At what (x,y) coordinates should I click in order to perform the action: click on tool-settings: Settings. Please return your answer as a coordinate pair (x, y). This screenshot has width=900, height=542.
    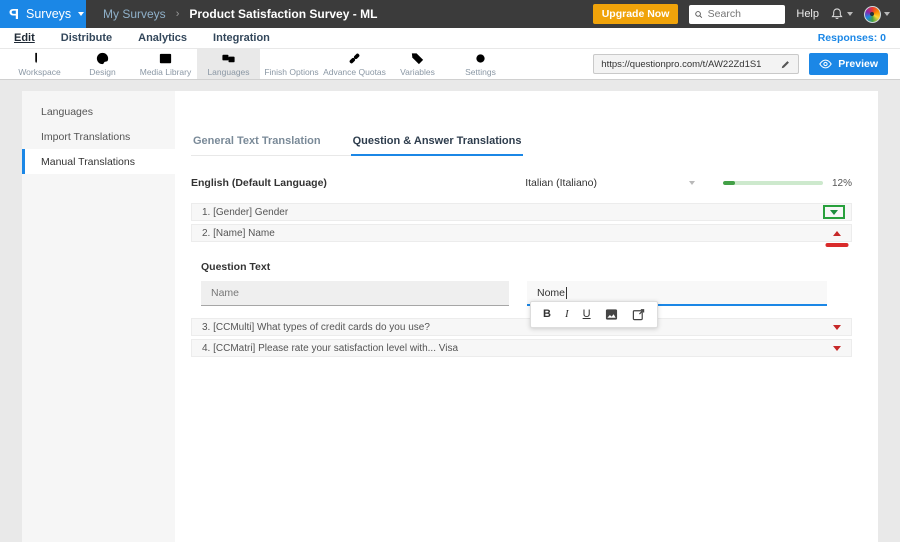
    Looking at the image, I should click on (480, 64).